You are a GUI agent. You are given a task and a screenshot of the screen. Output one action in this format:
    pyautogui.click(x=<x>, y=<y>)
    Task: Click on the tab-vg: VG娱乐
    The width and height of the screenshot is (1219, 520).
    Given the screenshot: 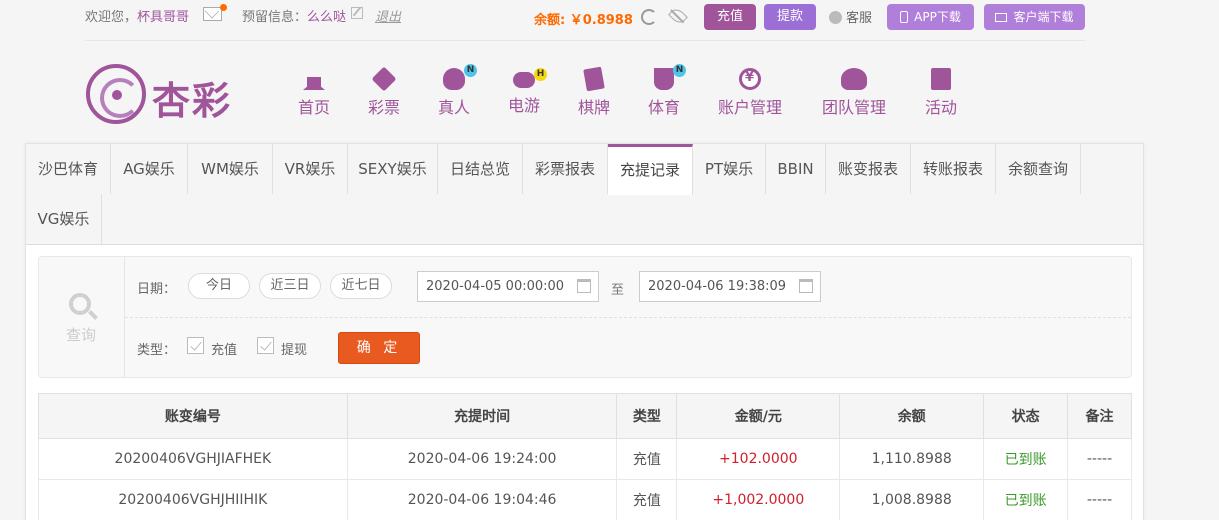 What is the action you would take?
    pyautogui.click(x=64, y=219)
    